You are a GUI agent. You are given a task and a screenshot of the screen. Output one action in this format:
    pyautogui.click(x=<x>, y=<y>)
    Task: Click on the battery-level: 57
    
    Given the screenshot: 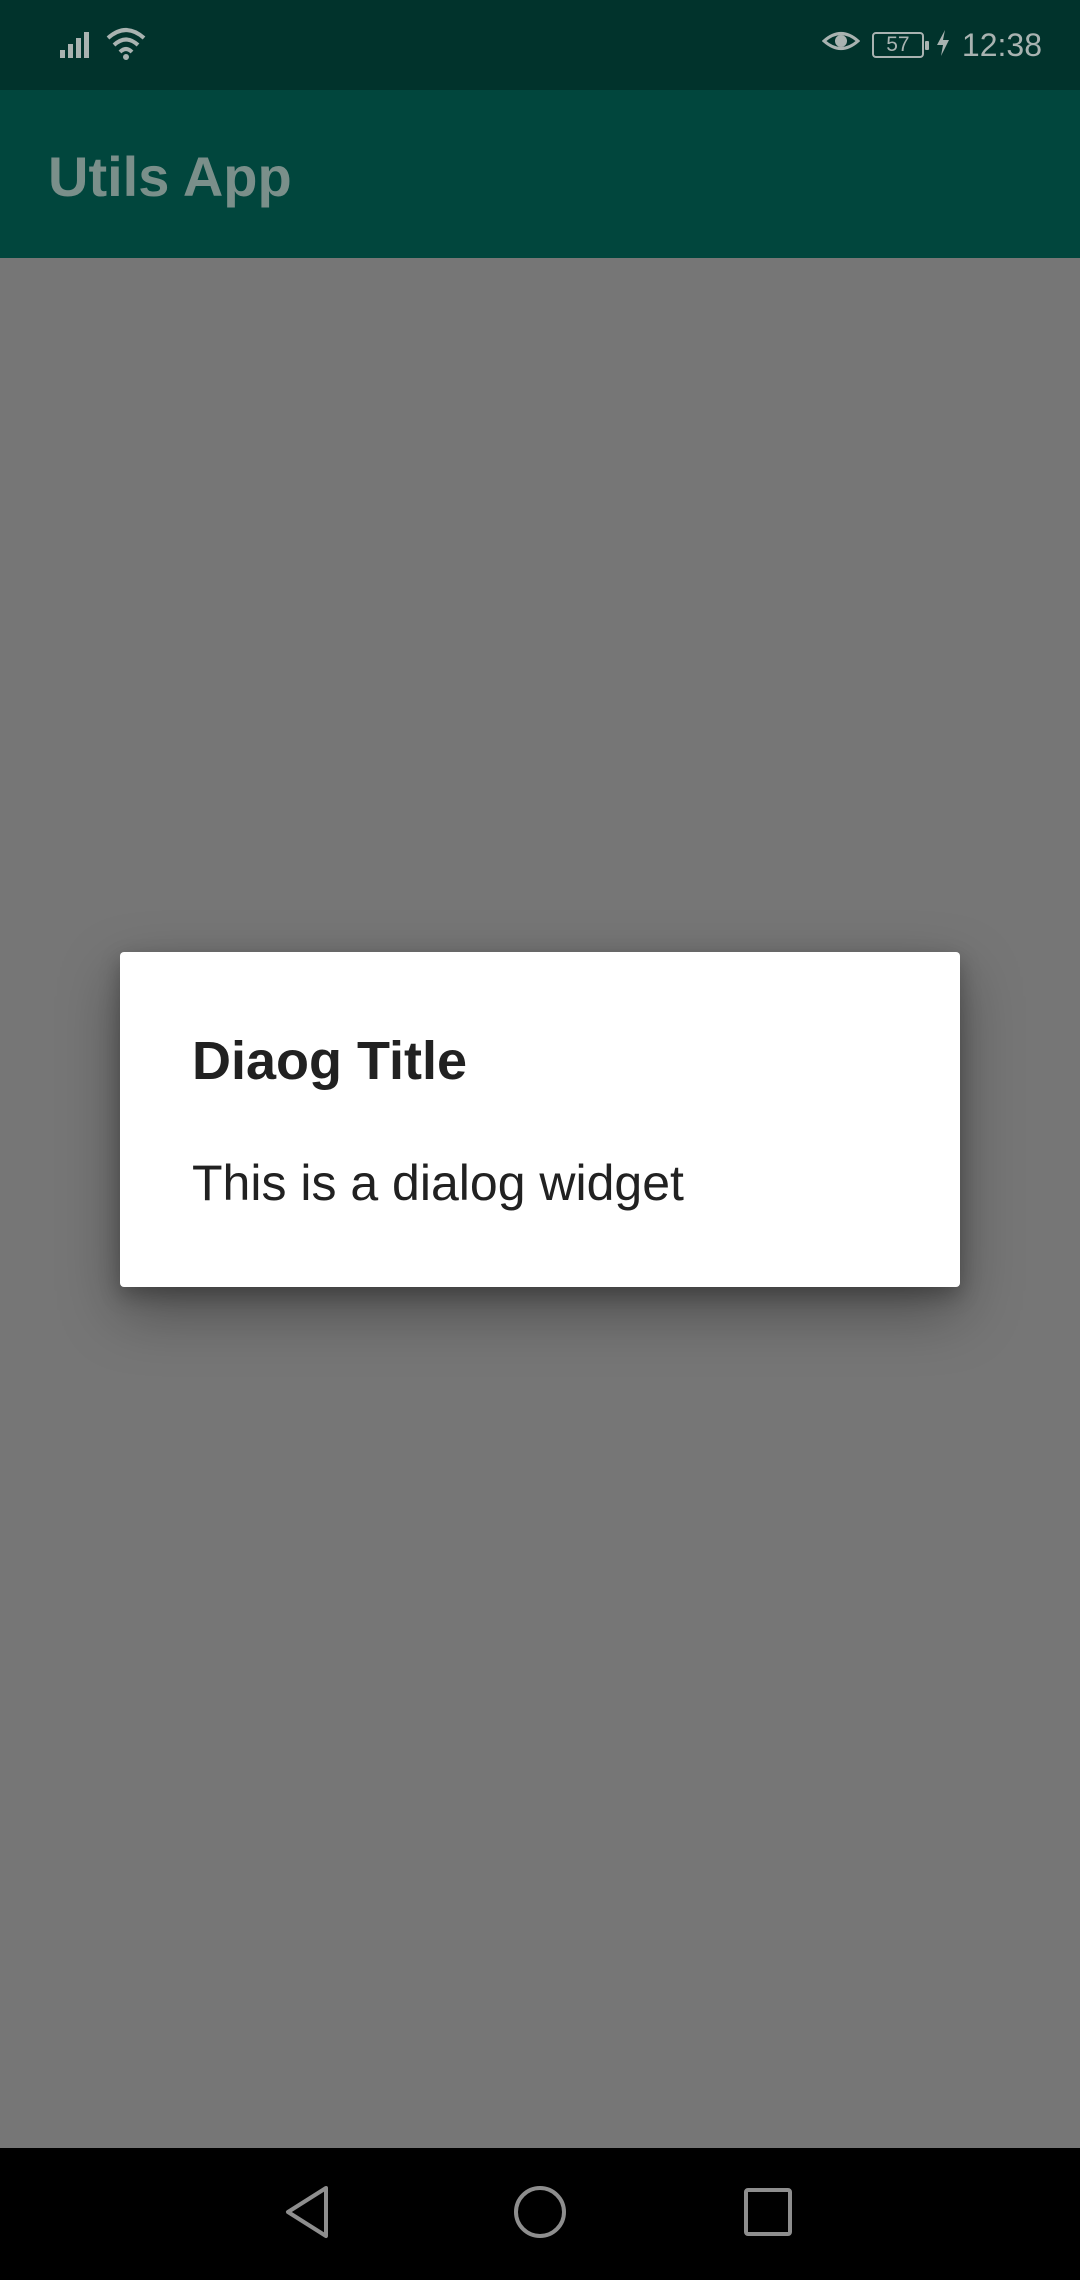 What is the action you would take?
    pyautogui.click(x=898, y=44)
    